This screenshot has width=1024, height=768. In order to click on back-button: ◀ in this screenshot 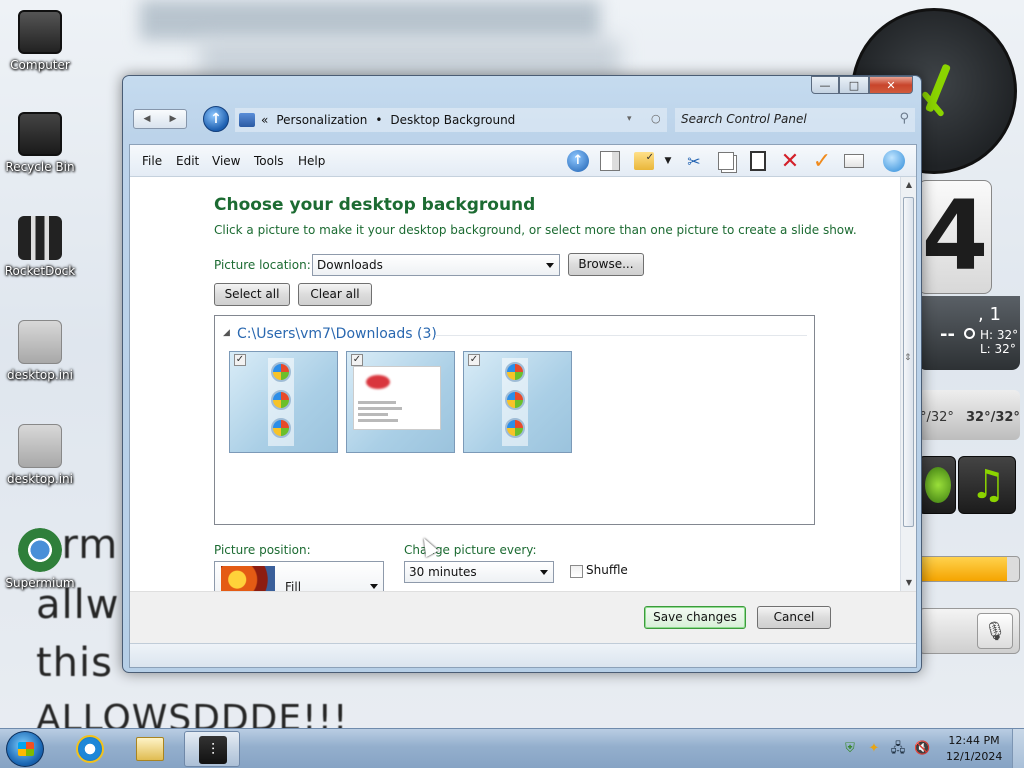, I will do `click(147, 119)`.